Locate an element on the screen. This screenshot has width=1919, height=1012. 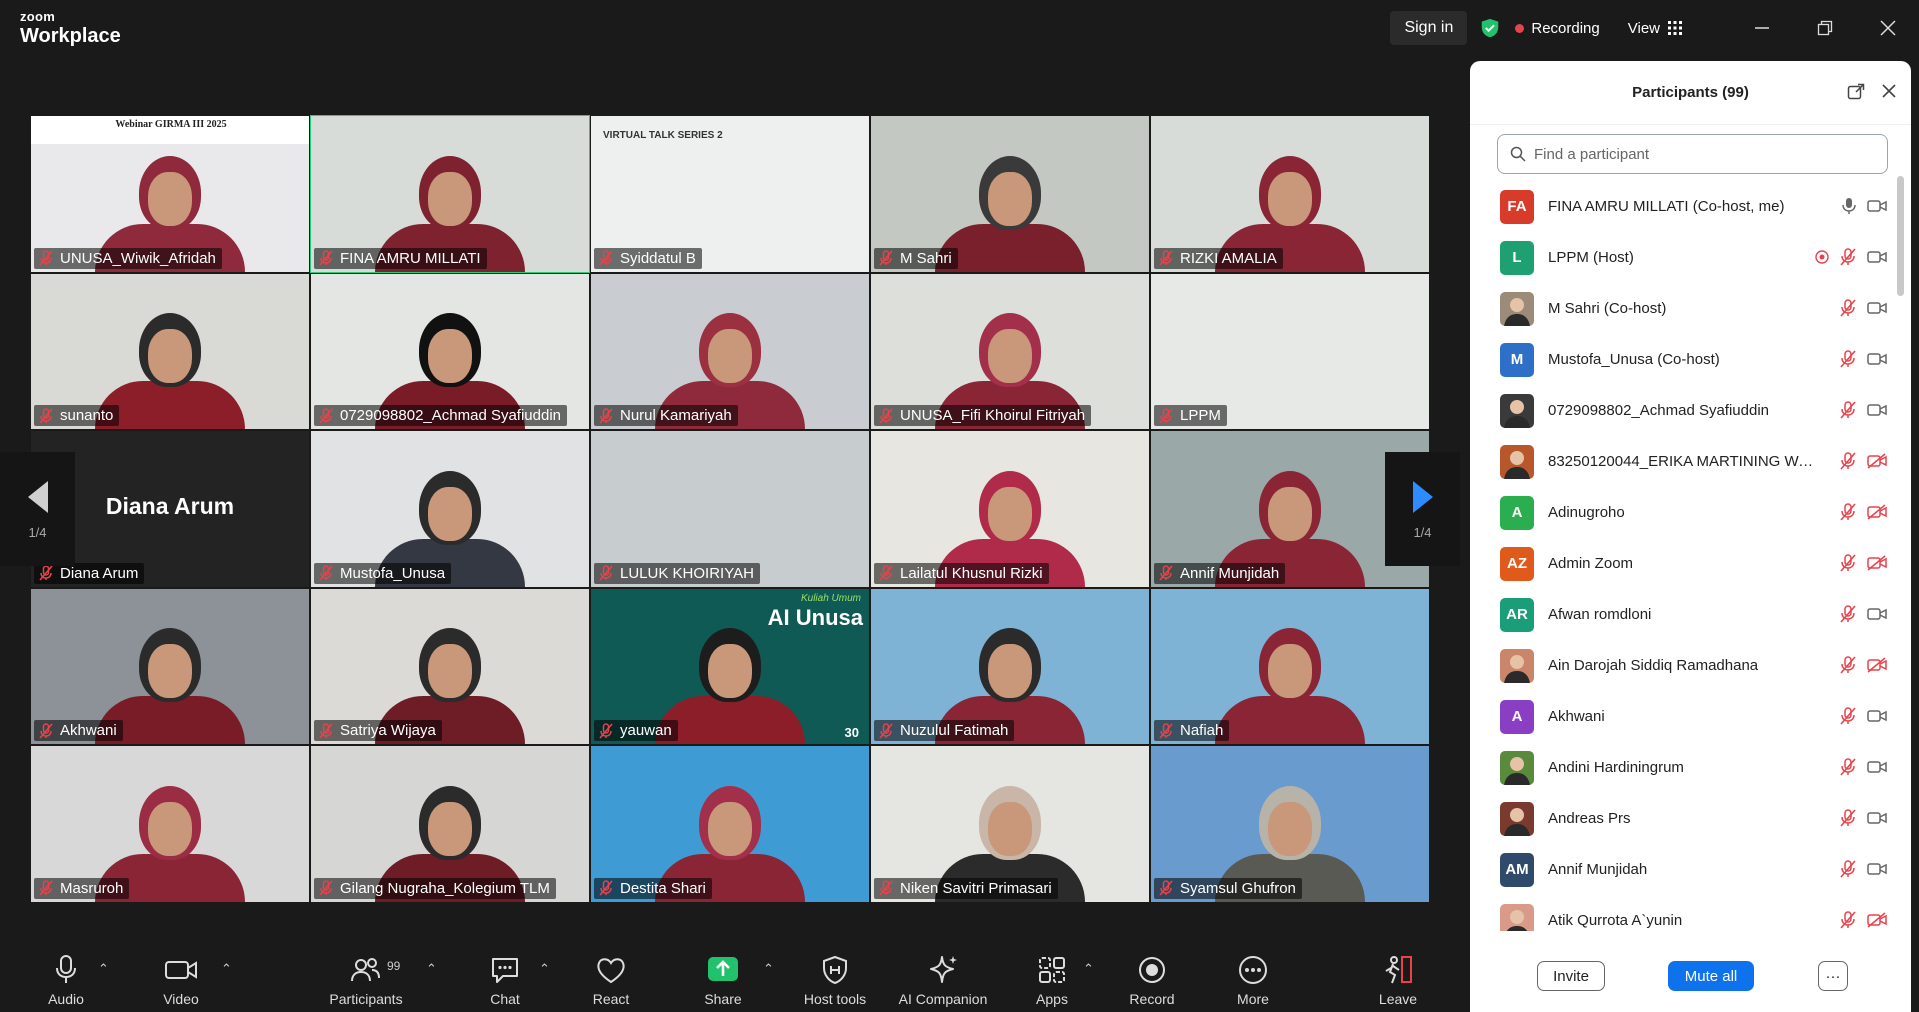
more-options-button: ··· is located at coordinates (1833, 976).